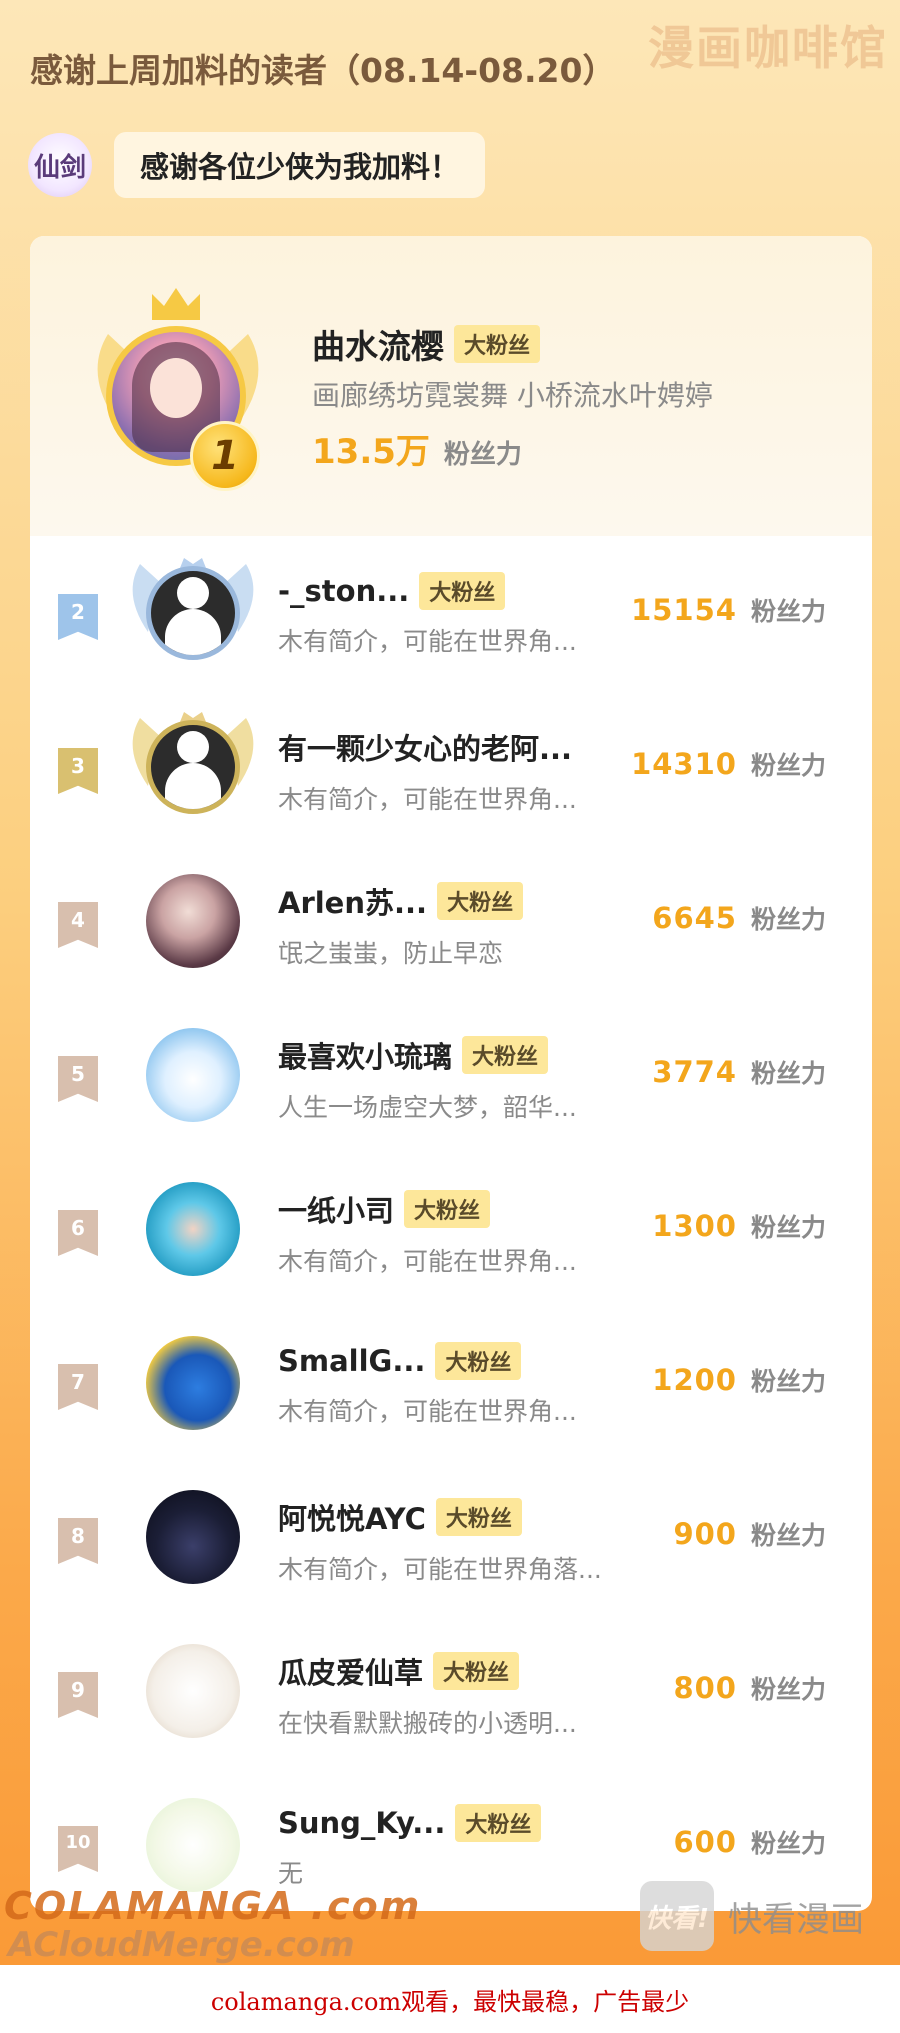 Image resolution: width=900 pixels, height=2033 pixels. What do you see at coordinates (705, 1534) in the screenshot?
I see `score-value: 900` at bounding box center [705, 1534].